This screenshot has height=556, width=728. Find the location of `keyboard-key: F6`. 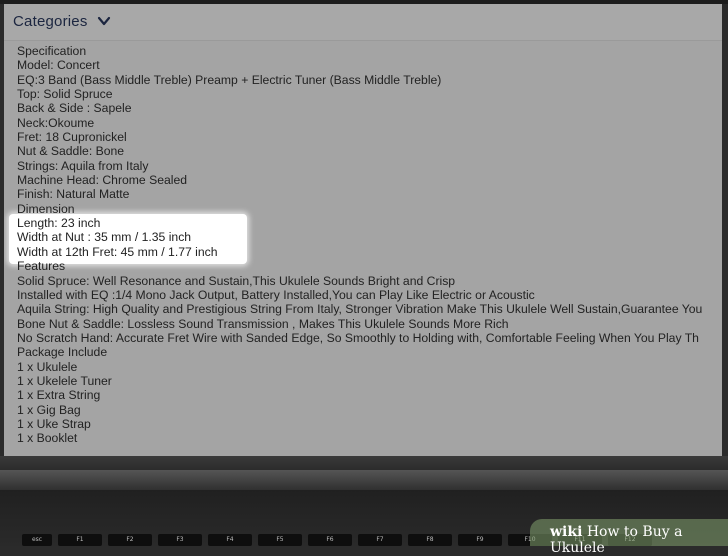

keyboard-key: F6 is located at coordinates (330, 540).